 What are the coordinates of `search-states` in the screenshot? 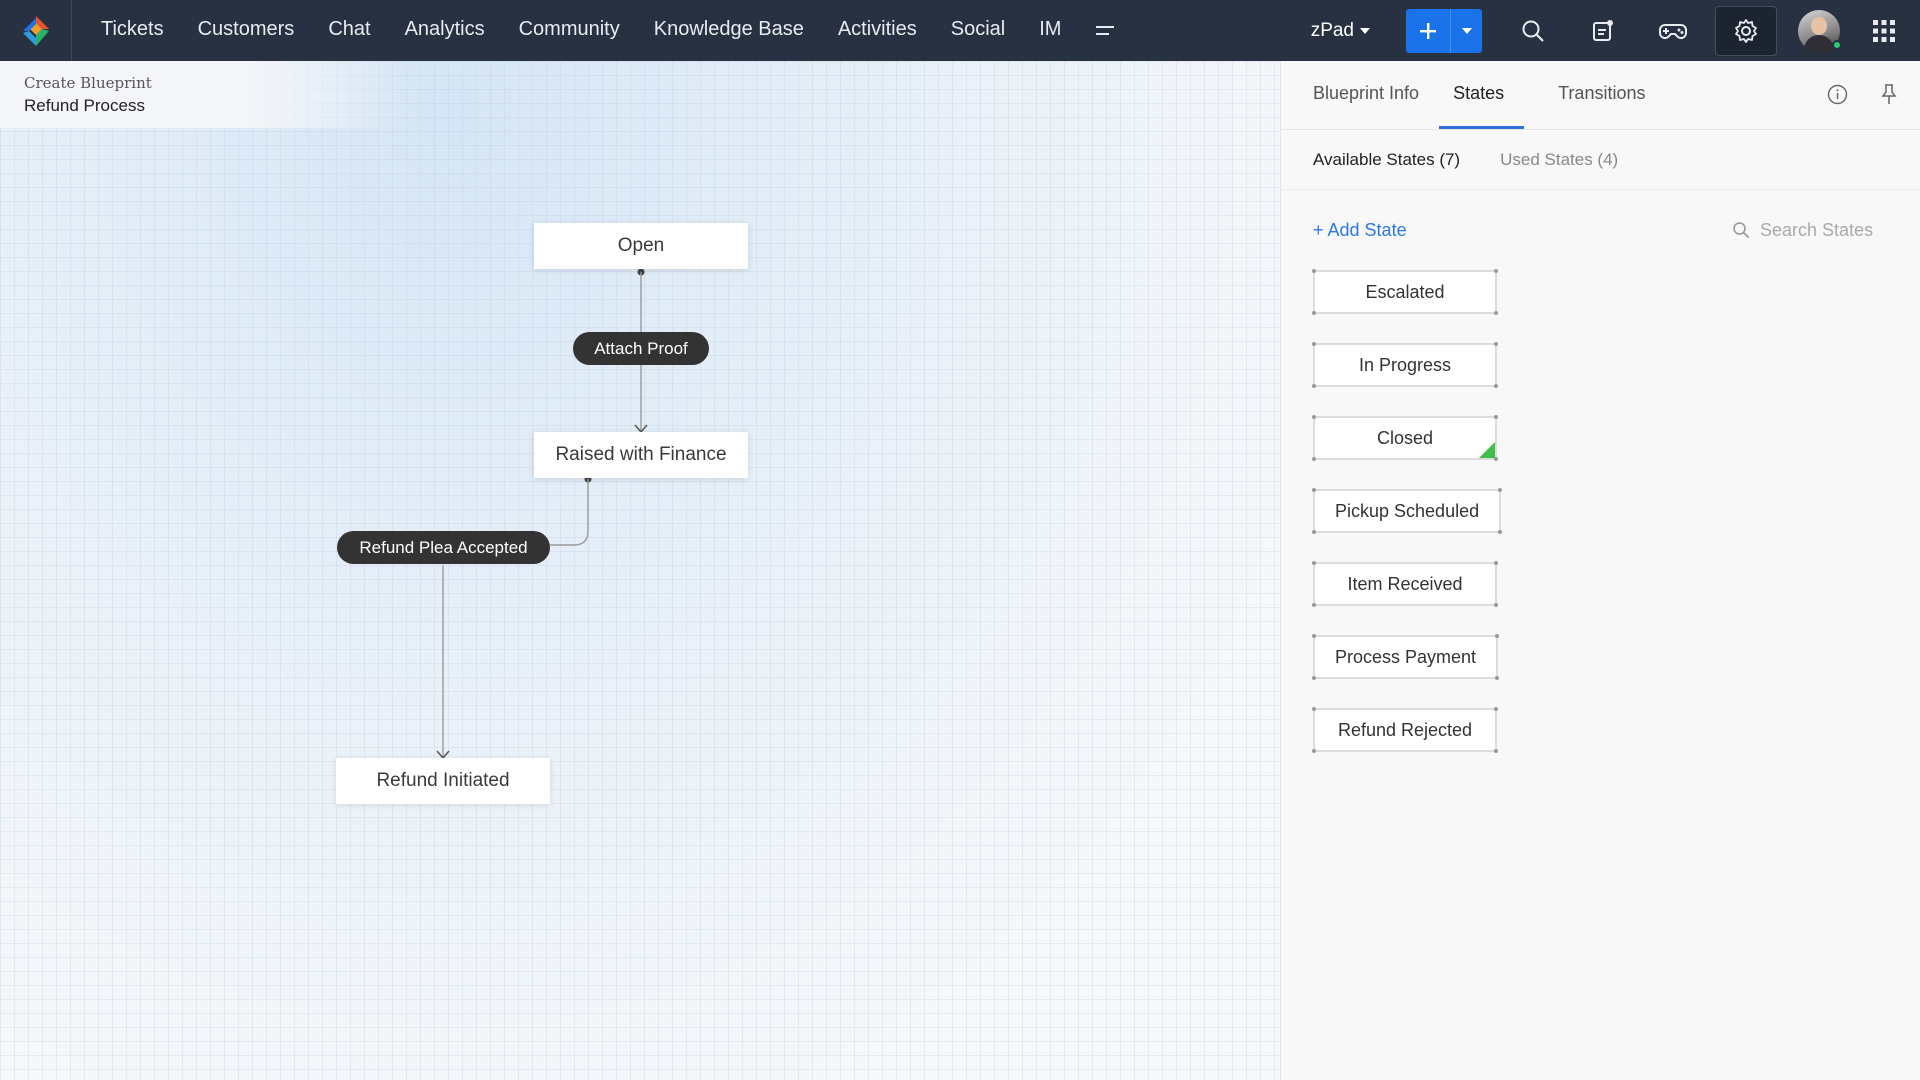 It's located at (1811, 230).